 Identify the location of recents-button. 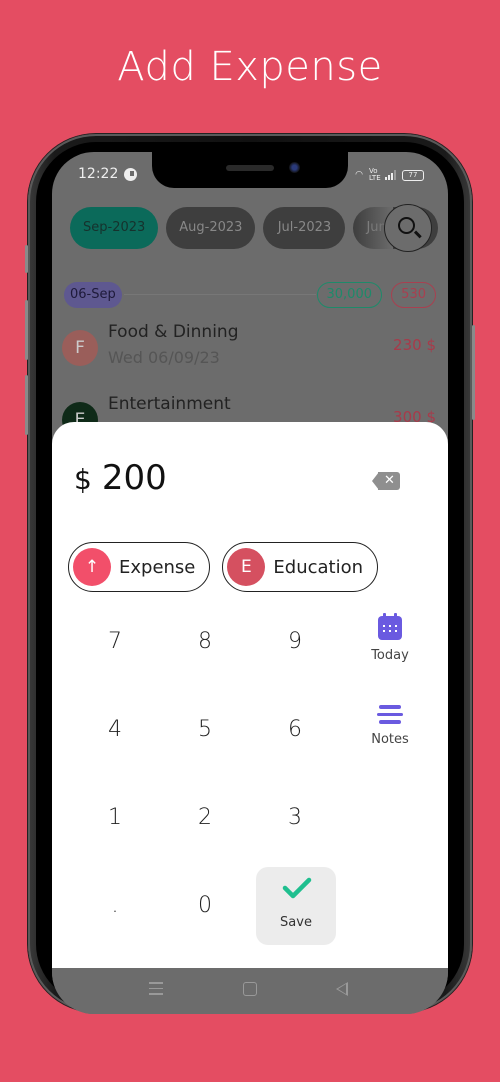
(156, 990).